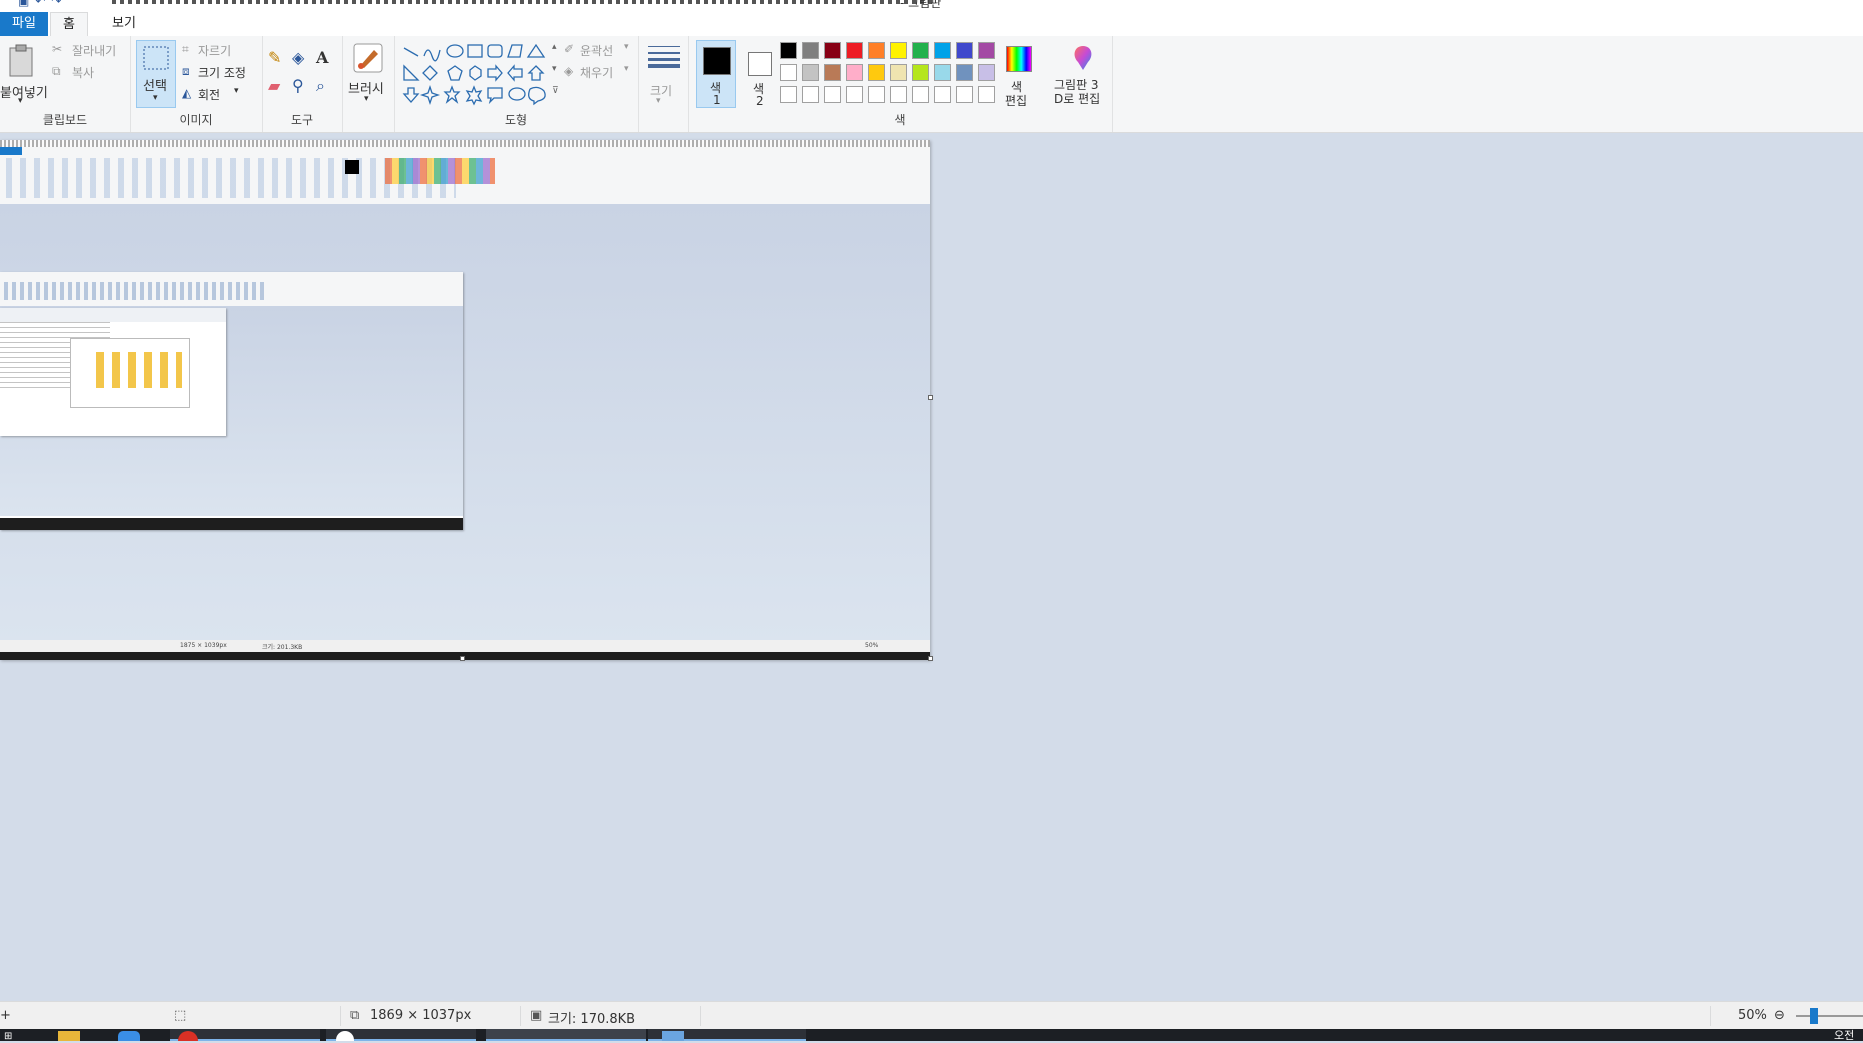 This screenshot has height=1043, width=1863. Describe the element at coordinates (69, 1036) in the screenshot. I see `file-explorer-icon` at that location.